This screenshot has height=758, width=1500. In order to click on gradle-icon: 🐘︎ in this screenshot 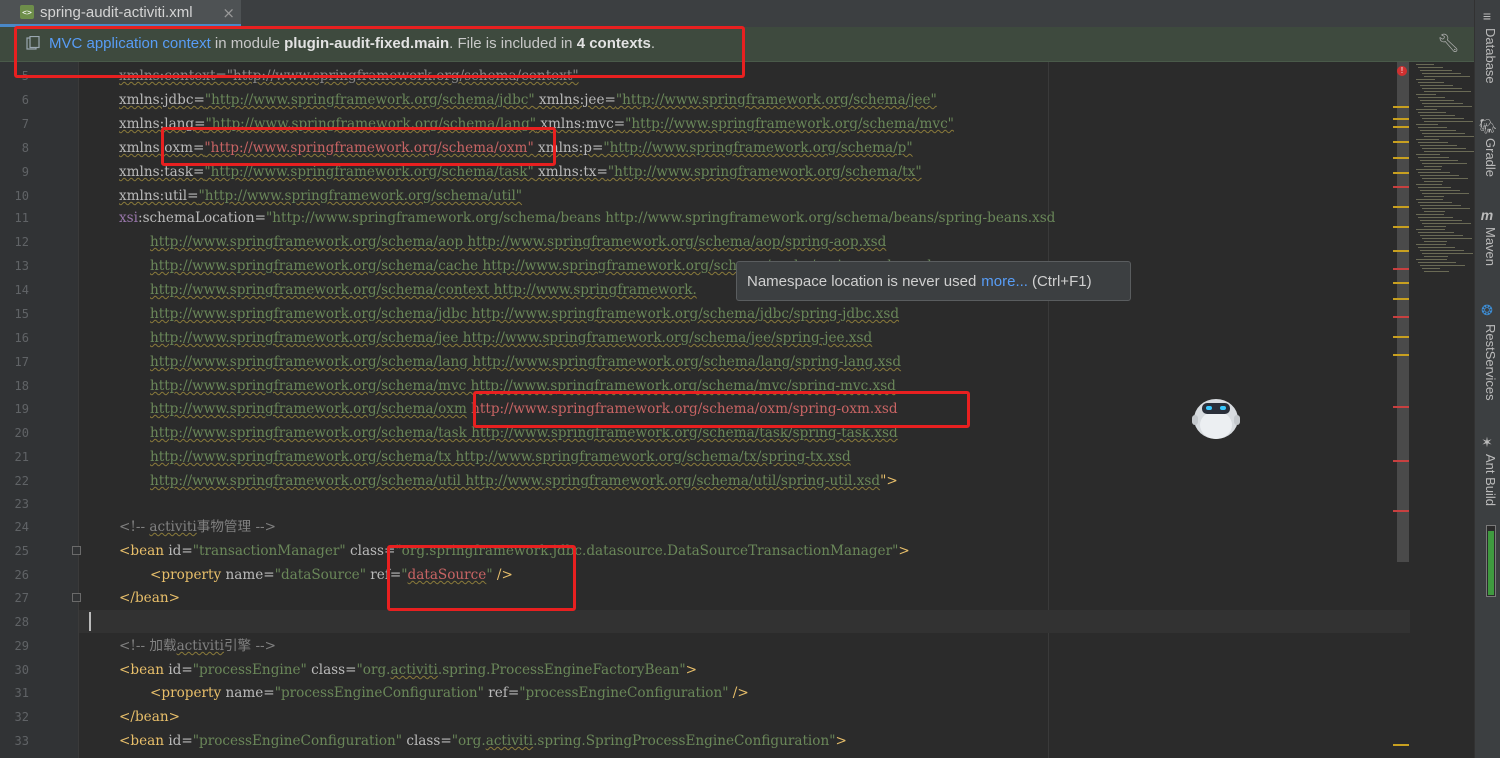, I will do `click(1488, 126)`.